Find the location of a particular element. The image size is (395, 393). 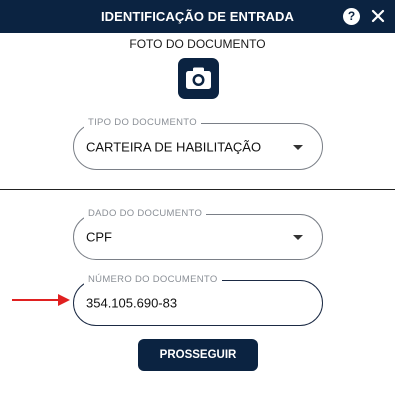

divider is located at coordinates (197, 189).